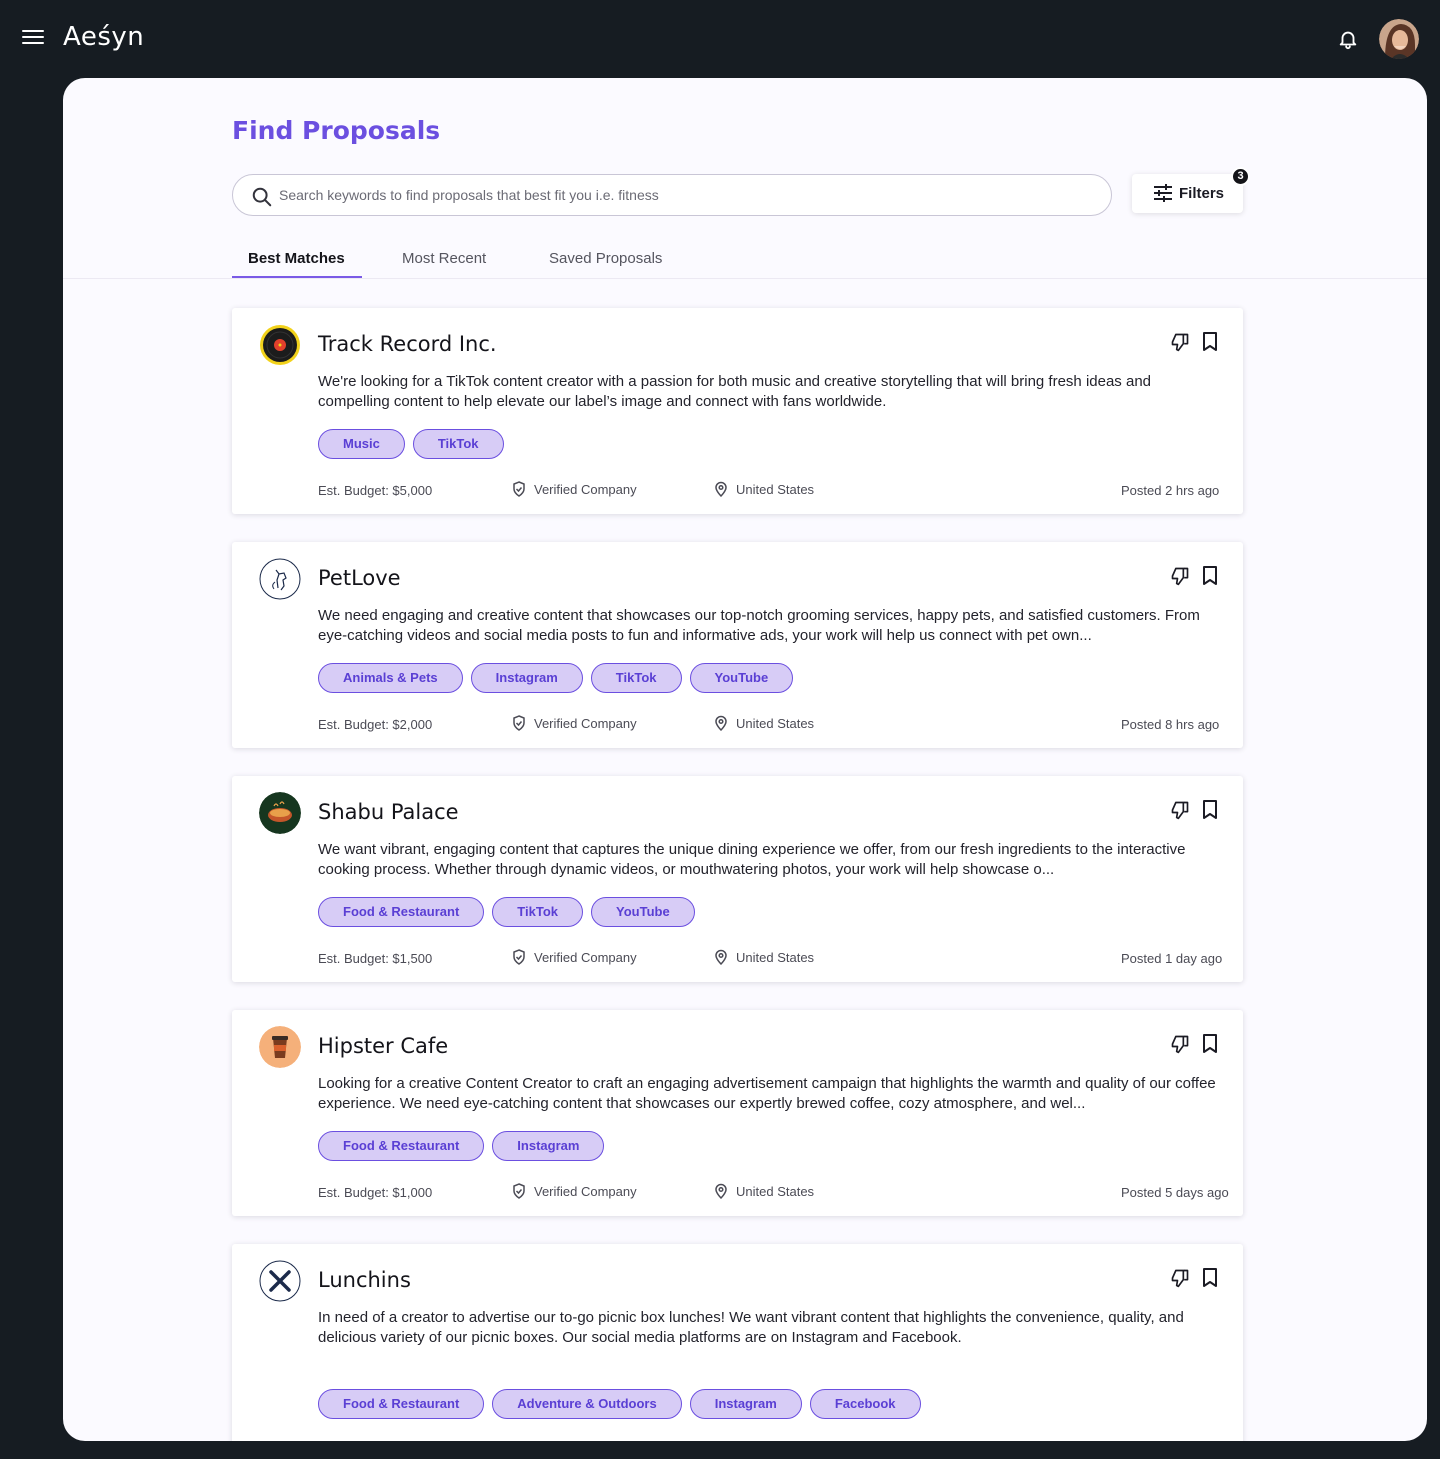 This screenshot has width=1440, height=1459. Describe the element at coordinates (383, 1046) in the screenshot. I see `company-name: Hipster Cafe` at that location.